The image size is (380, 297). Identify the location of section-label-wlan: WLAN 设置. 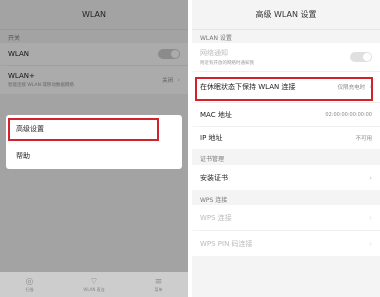
(216, 38).